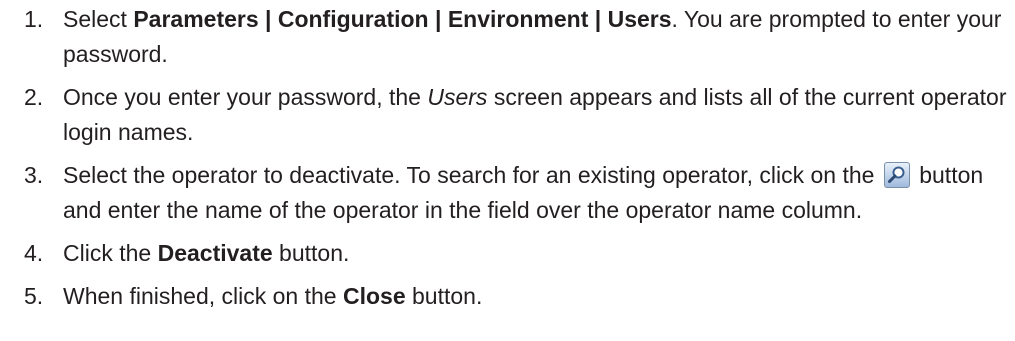  What do you see at coordinates (539, 253) in the screenshot?
I see `step-text: Click the Deactivate button.` at bounding box center [539, 253].